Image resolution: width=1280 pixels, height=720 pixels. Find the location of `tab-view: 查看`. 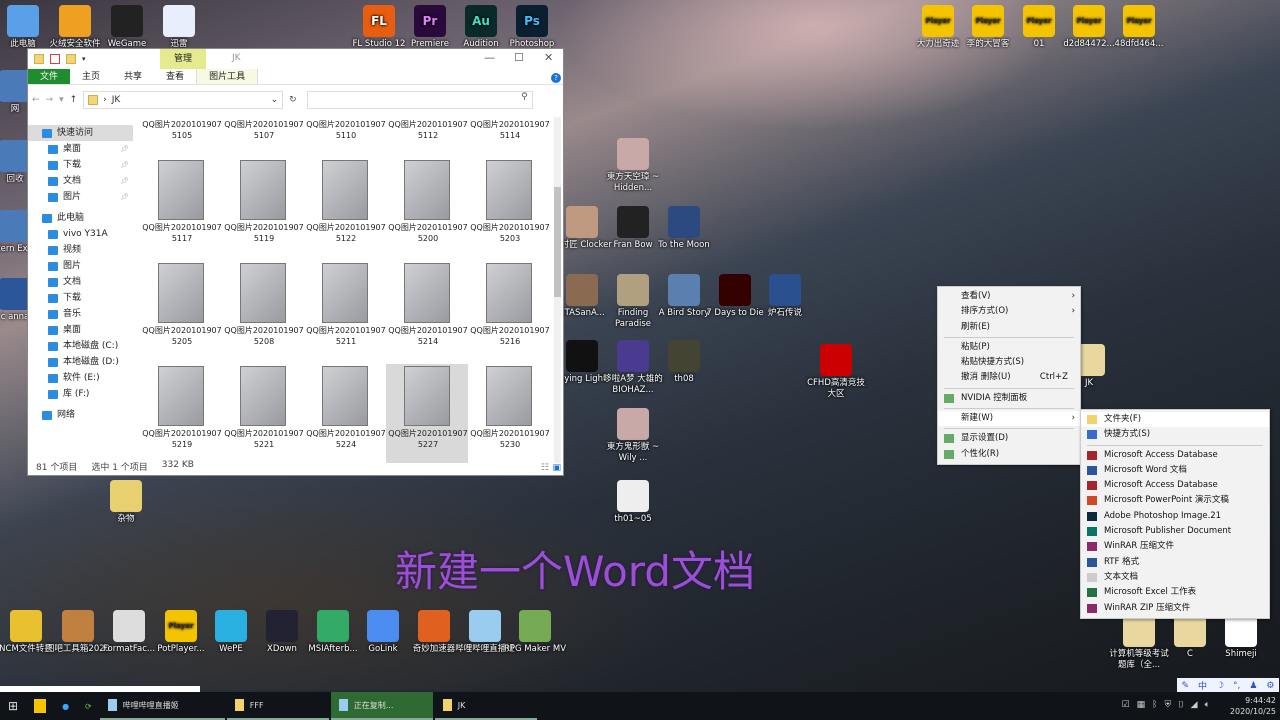

tab-view: 查看 is located at coordinates (175, 76).